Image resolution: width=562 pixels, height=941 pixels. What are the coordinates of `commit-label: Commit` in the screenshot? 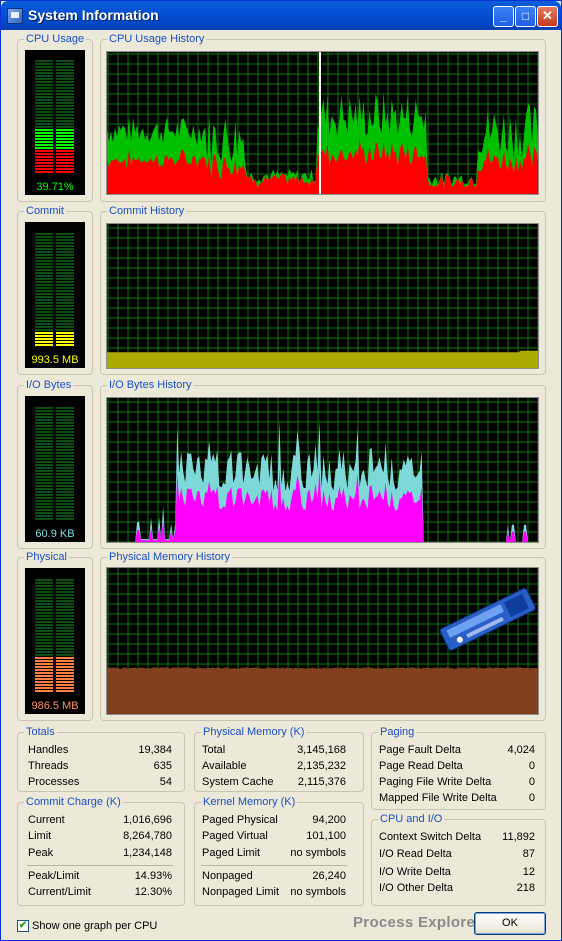 It's located at (45, 211).